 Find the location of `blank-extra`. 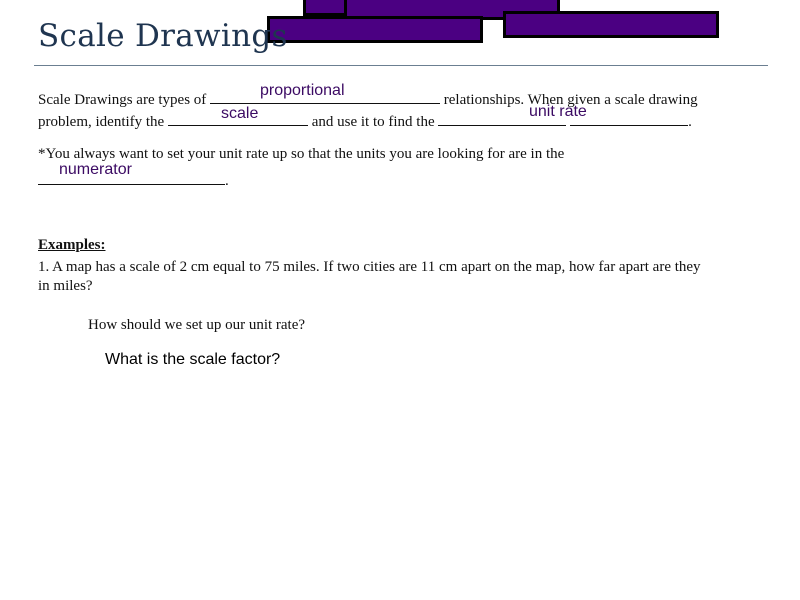

blank-extra is located at coordinates (629, 118).